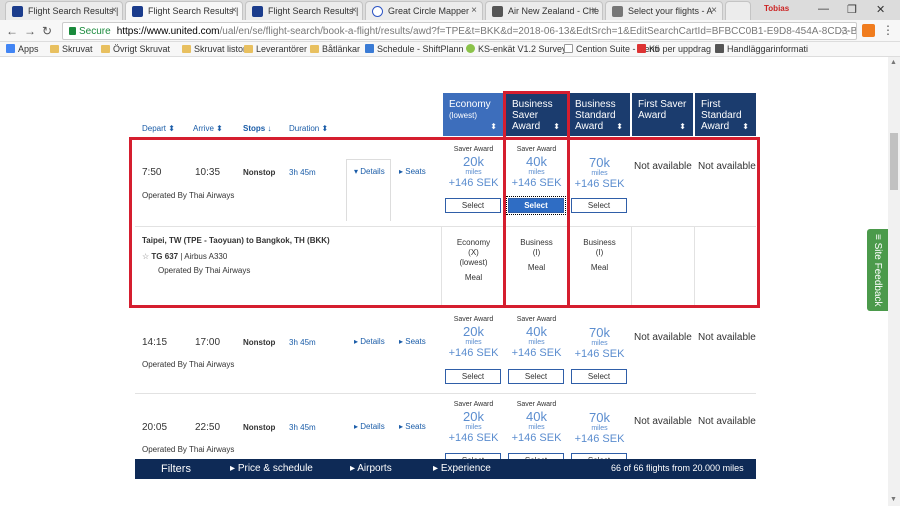 The image size is (900, 506). Describe the element at coordinates (738, 10) in the screenshot. I see `new-tab-button` at that location.